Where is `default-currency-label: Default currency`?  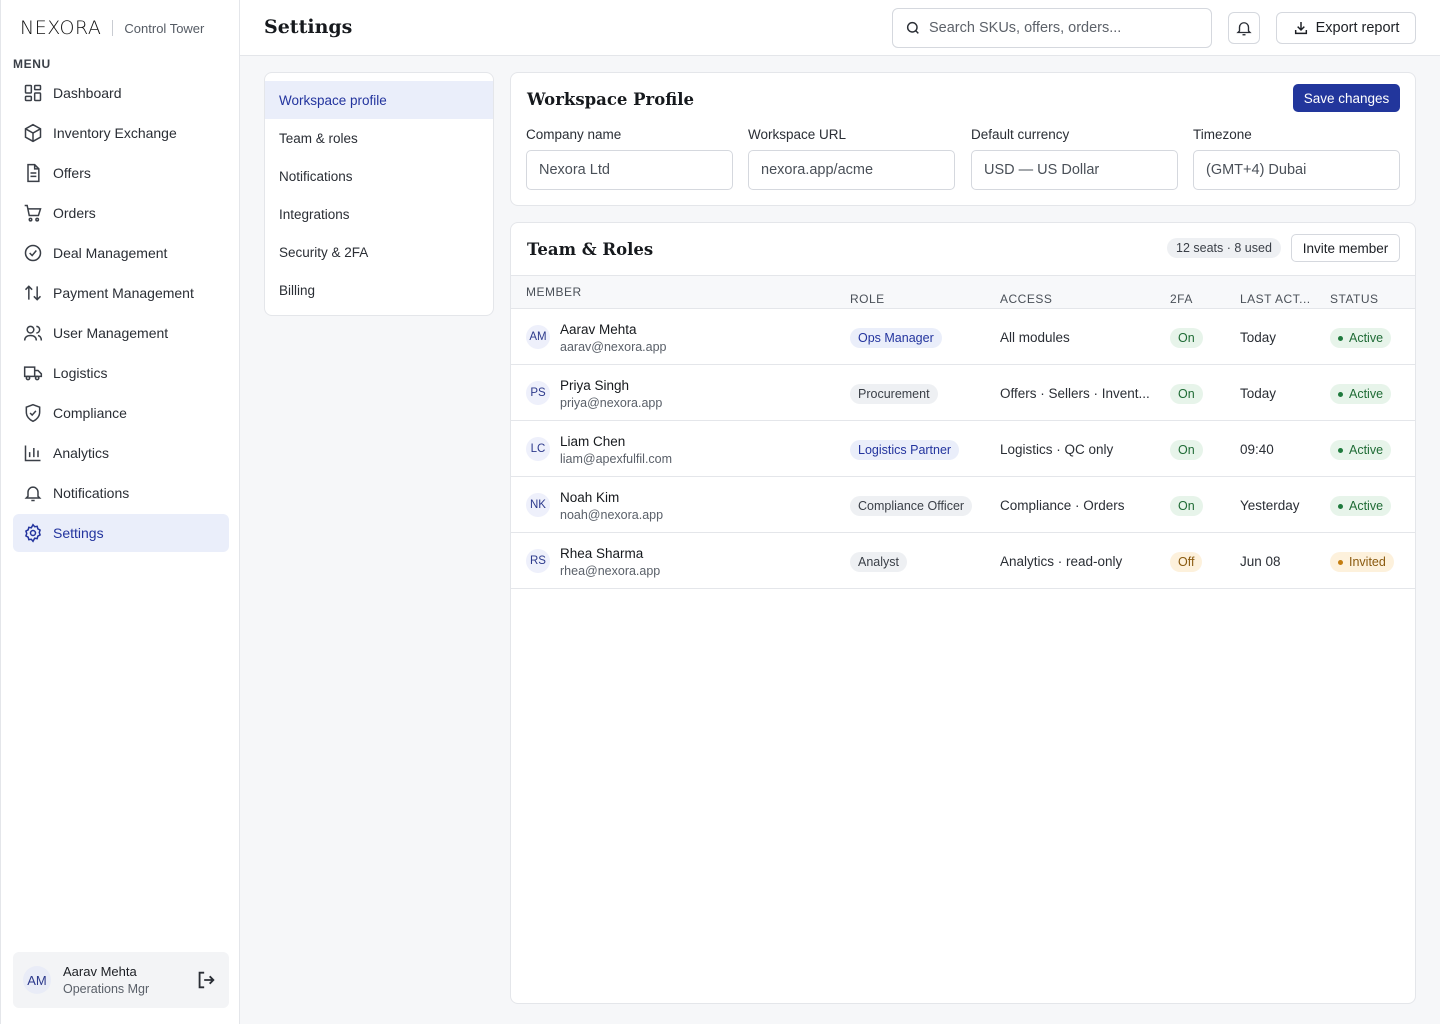
default-currency-label: Default currency is located at coordinates (1020, 134).